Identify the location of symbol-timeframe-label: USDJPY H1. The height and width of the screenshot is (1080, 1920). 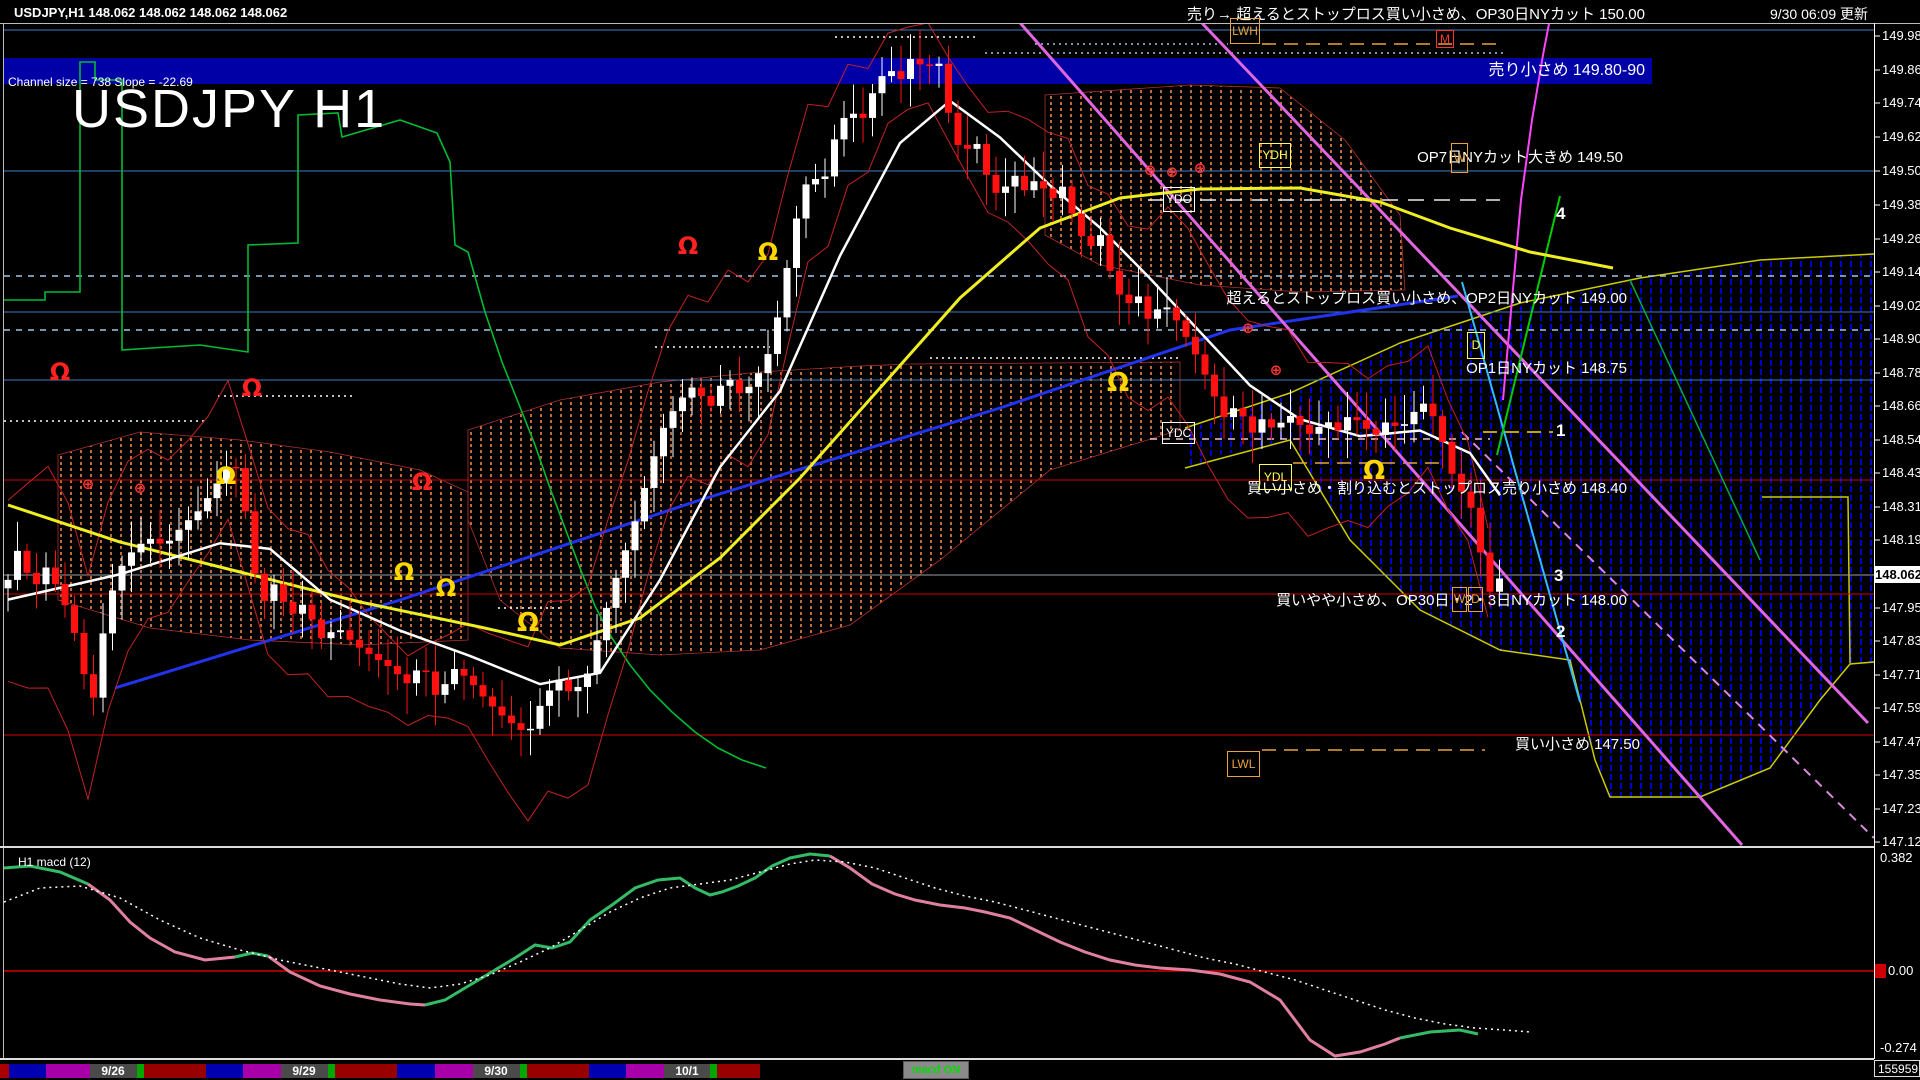
(229, 109).